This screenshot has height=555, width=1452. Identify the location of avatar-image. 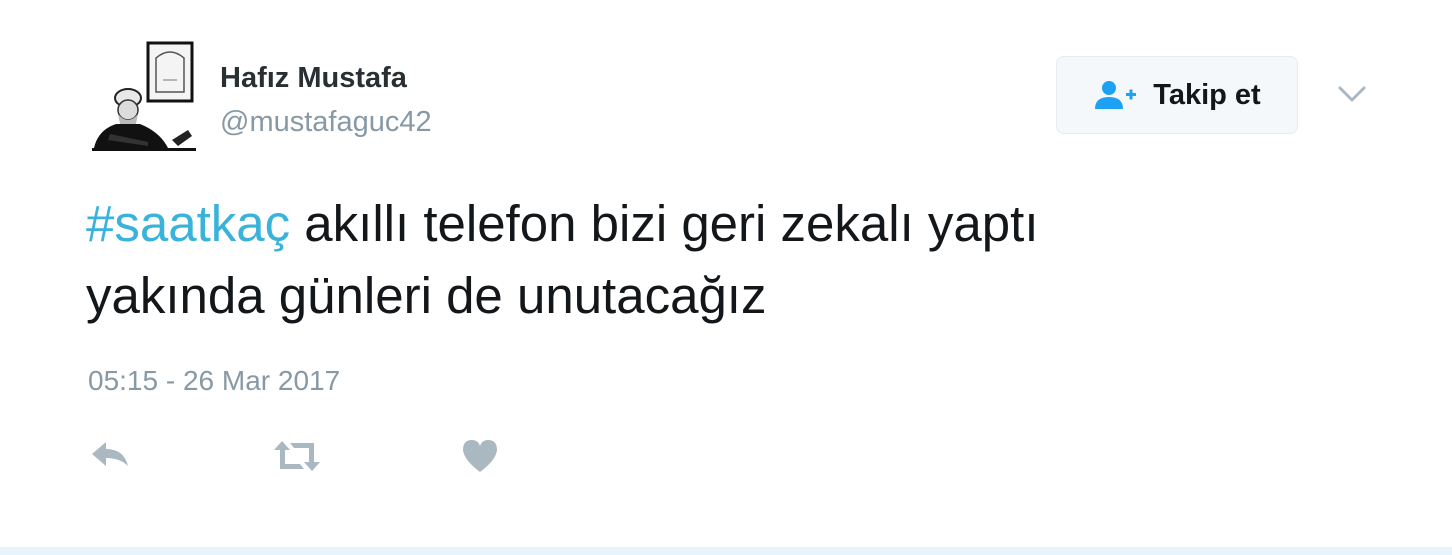
(143, 96).